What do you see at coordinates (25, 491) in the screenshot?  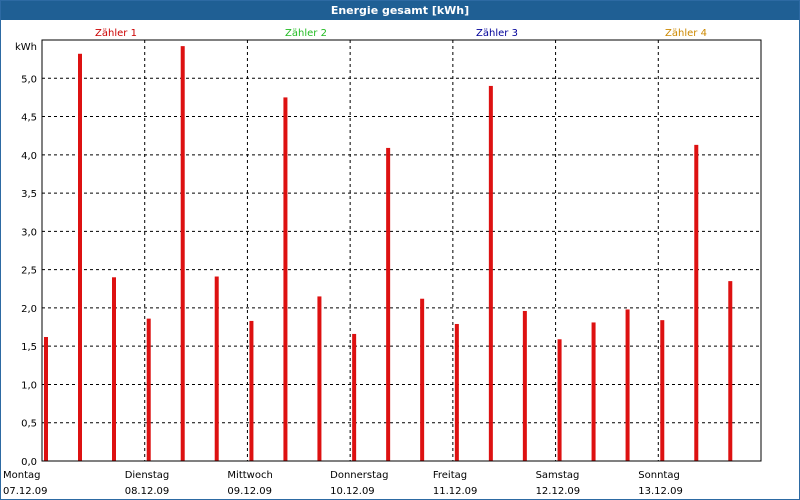 I see `x-tick-date: 07.12.09` at bounding box center [25, 491].